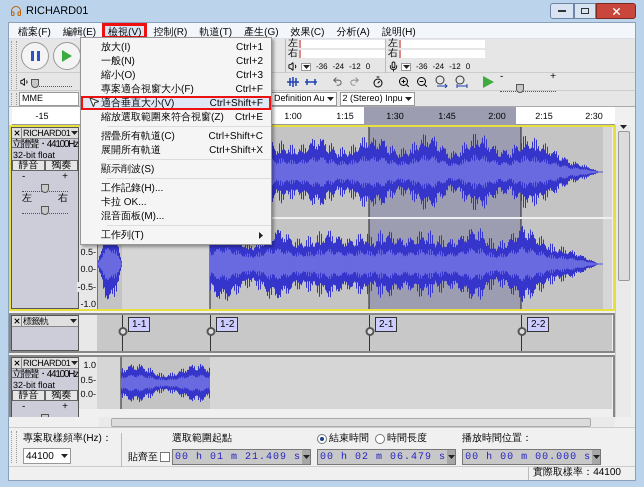 This screenshot has width=644, height=487. I want to click on snap-checkbox, so click(165, 457).